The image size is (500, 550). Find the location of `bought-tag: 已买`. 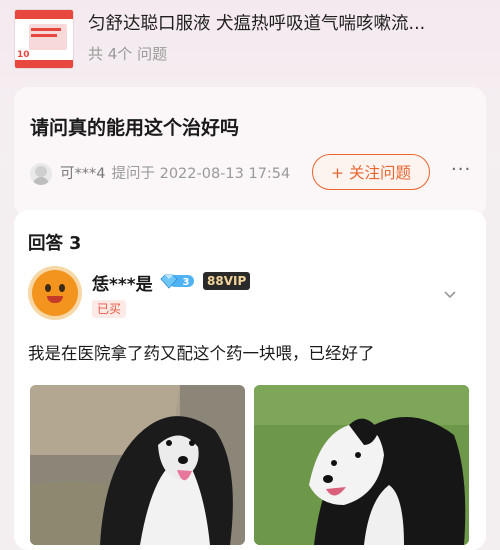

bought-tag: 已买 is located at coordinates (109, 309).